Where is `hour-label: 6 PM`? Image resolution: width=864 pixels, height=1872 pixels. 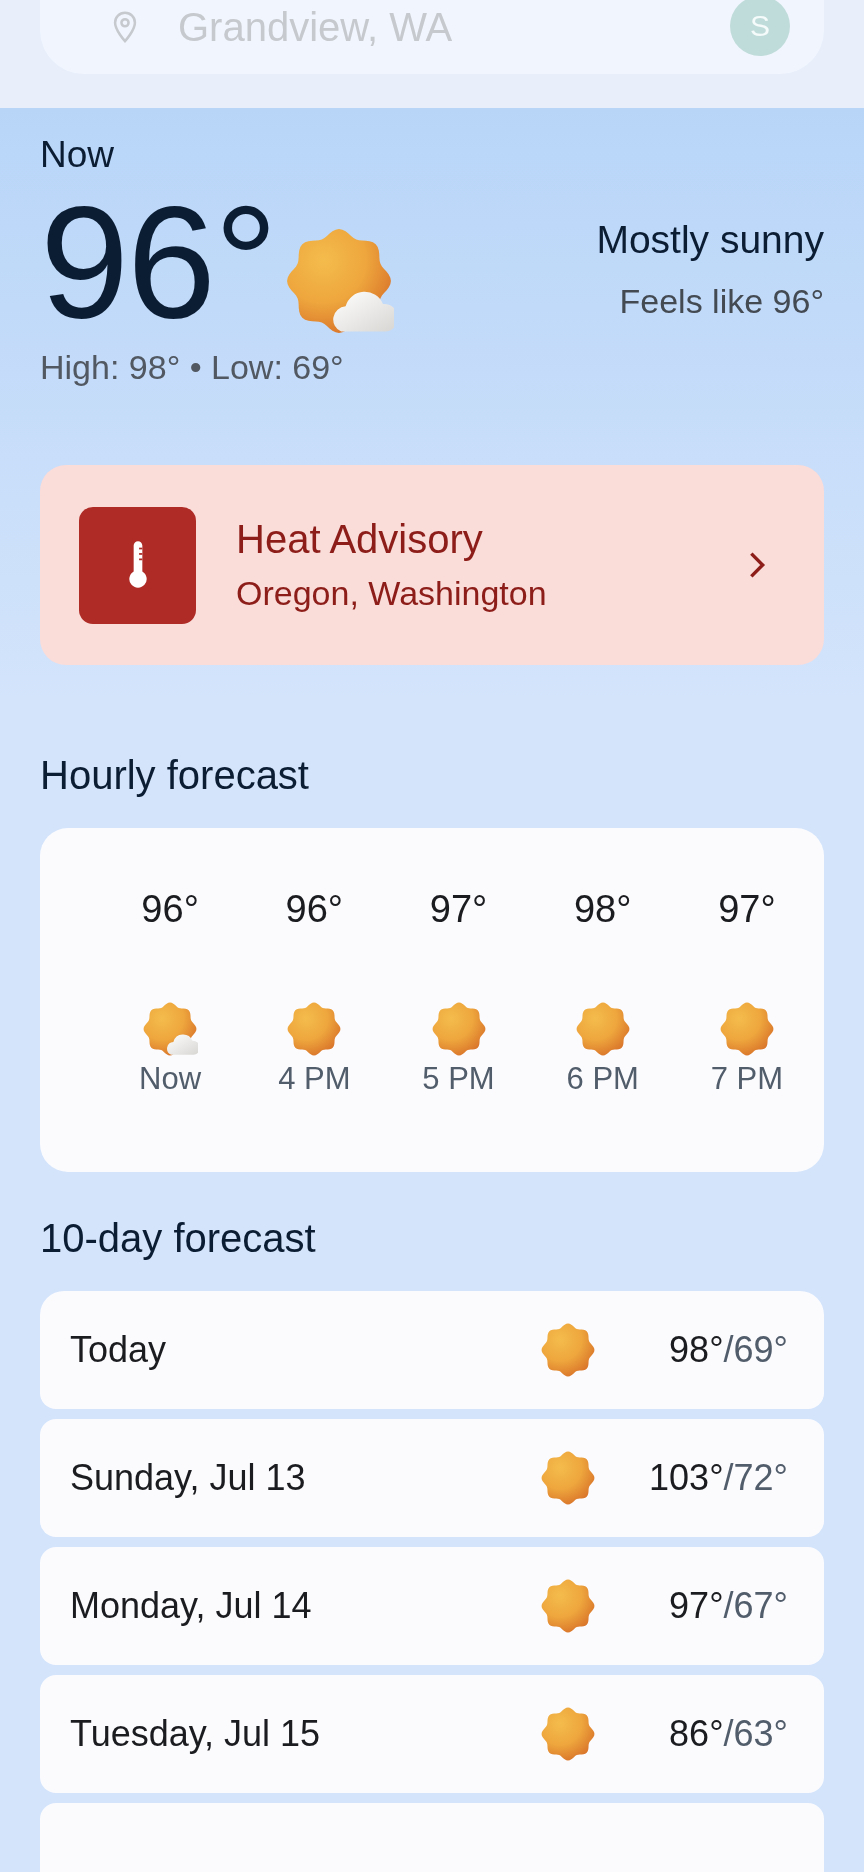
hour-label: 6 PM is located at coordinates (602, 1079).